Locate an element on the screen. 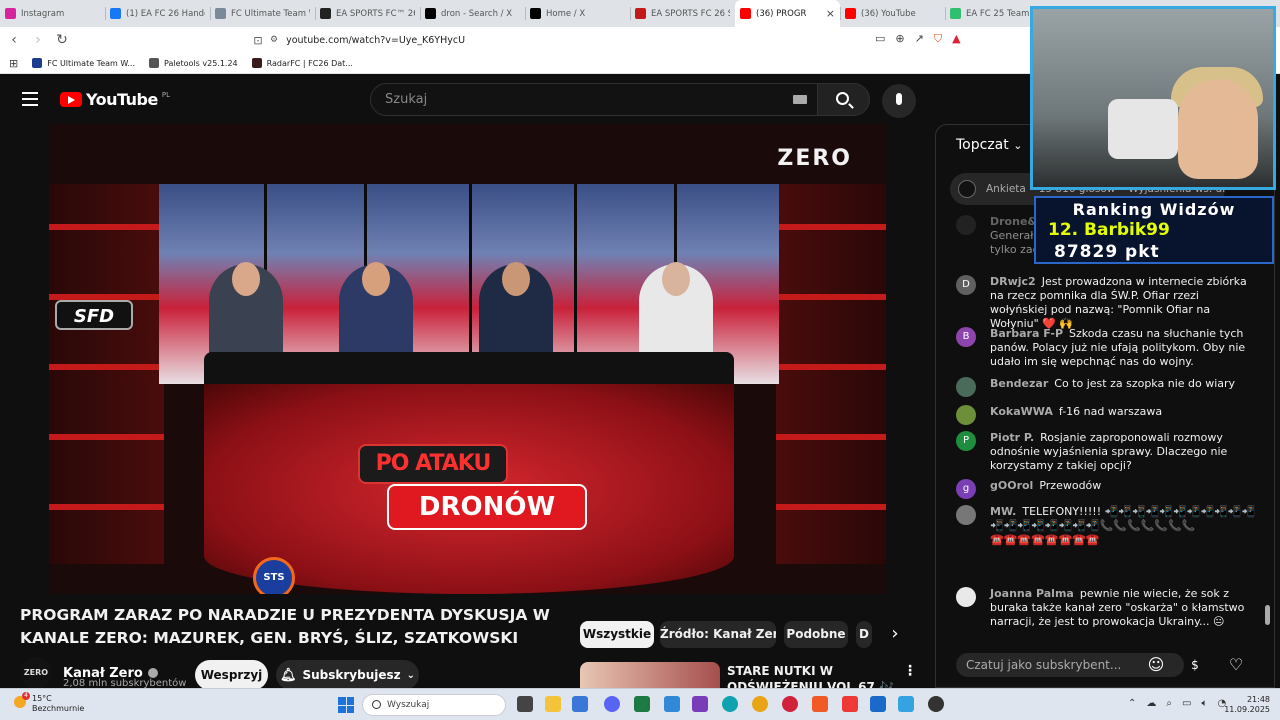 This screenshot has height=720, width=1280. filter-chip: Podobne is located at coordinates (816, 634).